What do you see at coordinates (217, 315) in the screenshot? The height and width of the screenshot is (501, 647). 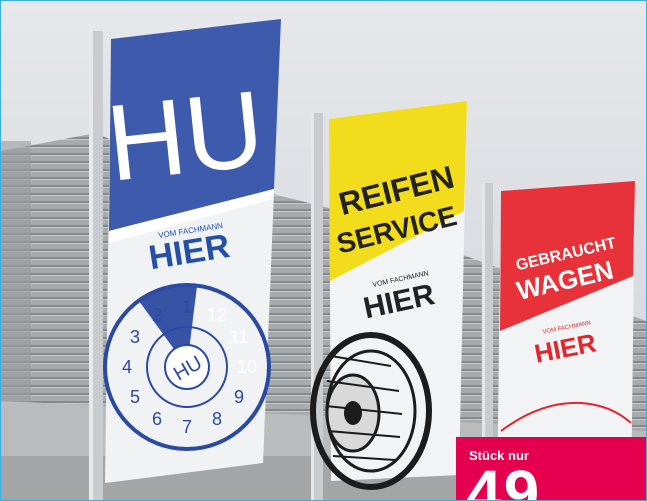 I see `sticker-number: 12` at bounding box center [217, 315].